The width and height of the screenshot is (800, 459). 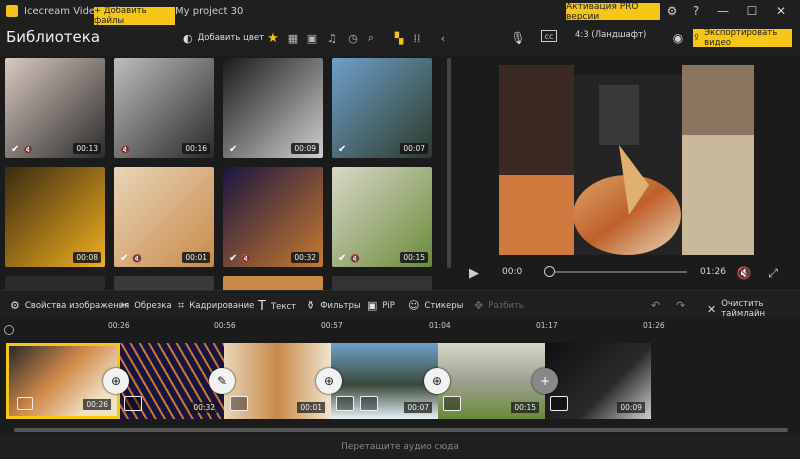 What do you see at coordinates (713, 272) in the screenshot?
I see `total-time: 01:26` at bounding box center [713, 272].